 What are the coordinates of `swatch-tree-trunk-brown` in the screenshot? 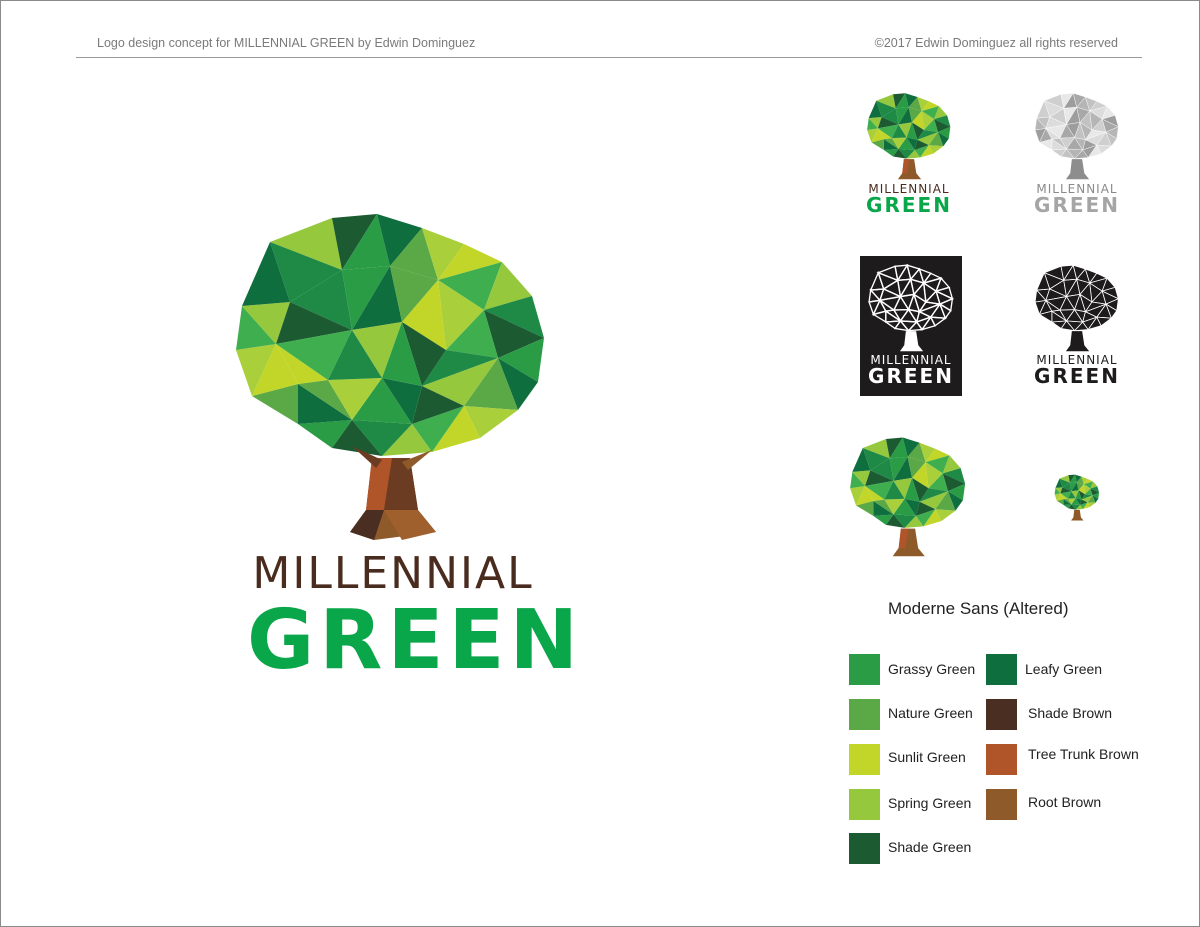 It's located at (1001, 759).